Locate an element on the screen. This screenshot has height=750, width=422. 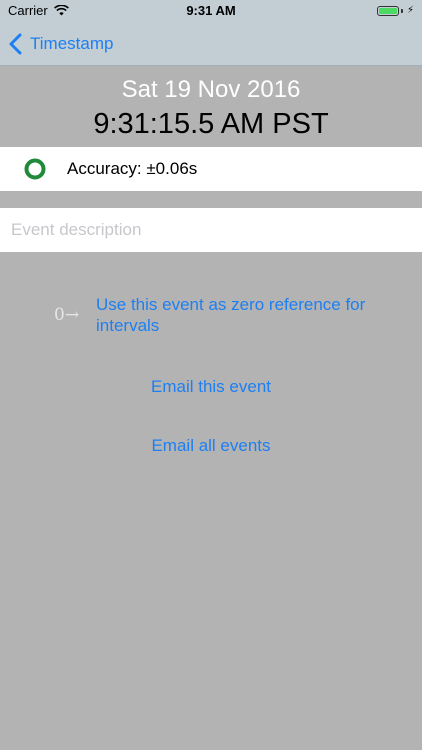
email-all-events-button: Email all events is located at coordinates (211, 446).